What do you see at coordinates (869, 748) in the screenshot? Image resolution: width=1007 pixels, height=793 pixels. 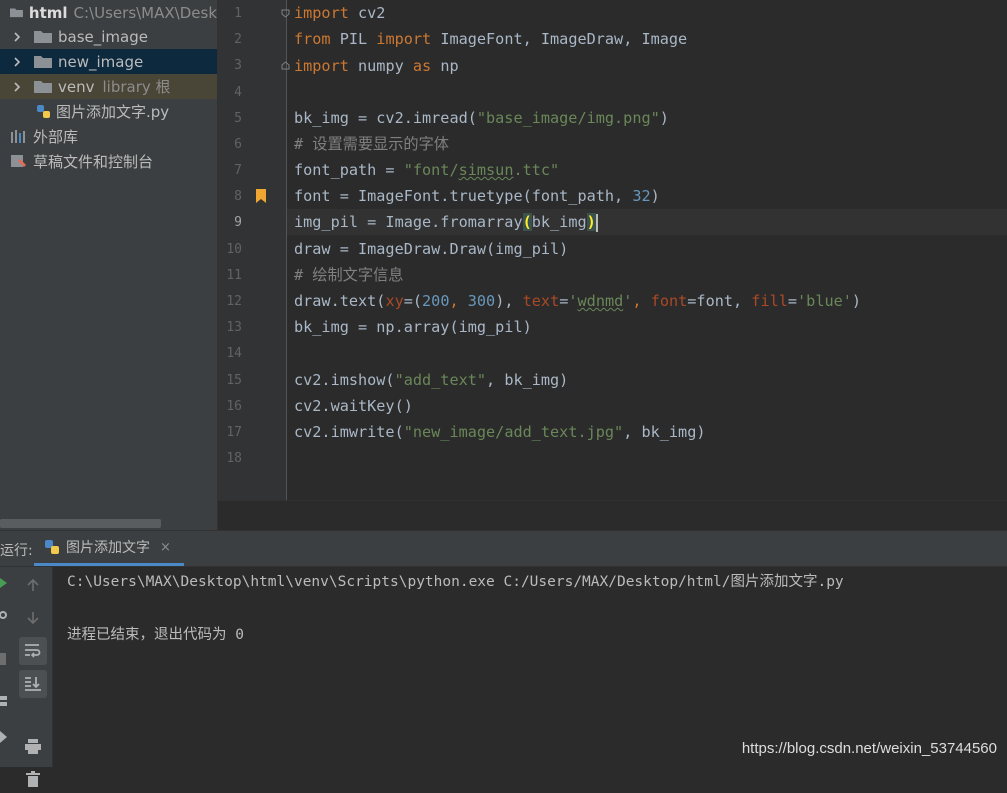 I see `watermark: https://blog.csdn.net/weixin_53744560` at bounding box center [869, 748].